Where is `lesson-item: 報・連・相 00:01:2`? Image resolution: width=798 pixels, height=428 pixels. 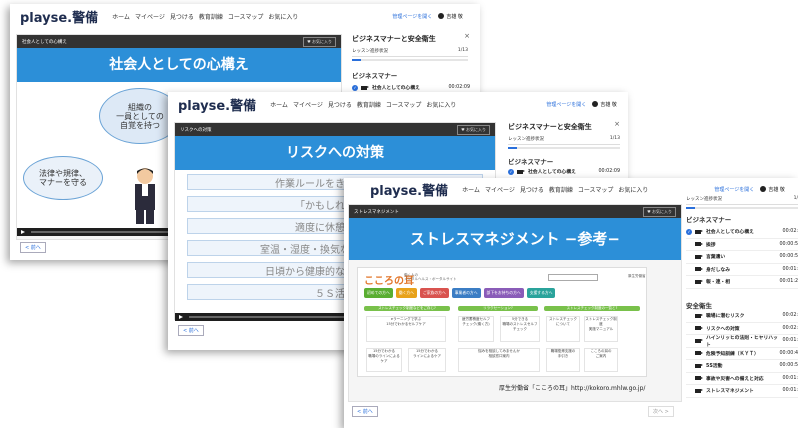
lesson-item: 報・連・相 00:01:2 is located at coordinates (742, 282).